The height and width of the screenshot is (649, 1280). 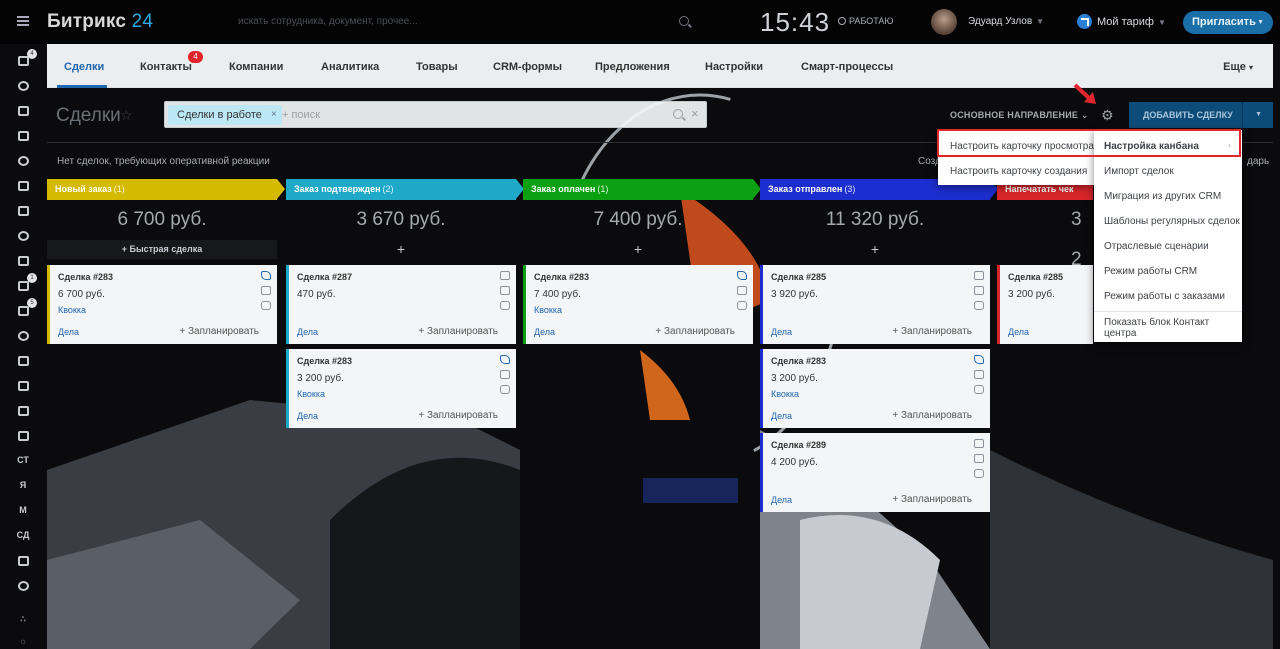 I want to click on tab-deals: Сделки, so click(x=84, y=67).